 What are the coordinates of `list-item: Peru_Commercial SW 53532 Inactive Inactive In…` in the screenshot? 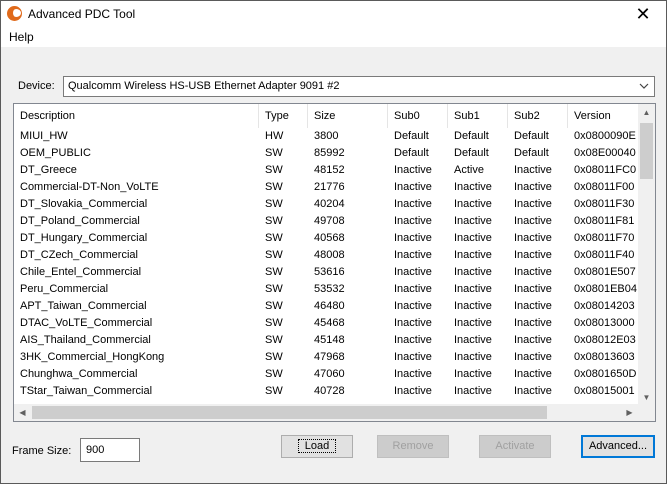 It's located at (326, 289).